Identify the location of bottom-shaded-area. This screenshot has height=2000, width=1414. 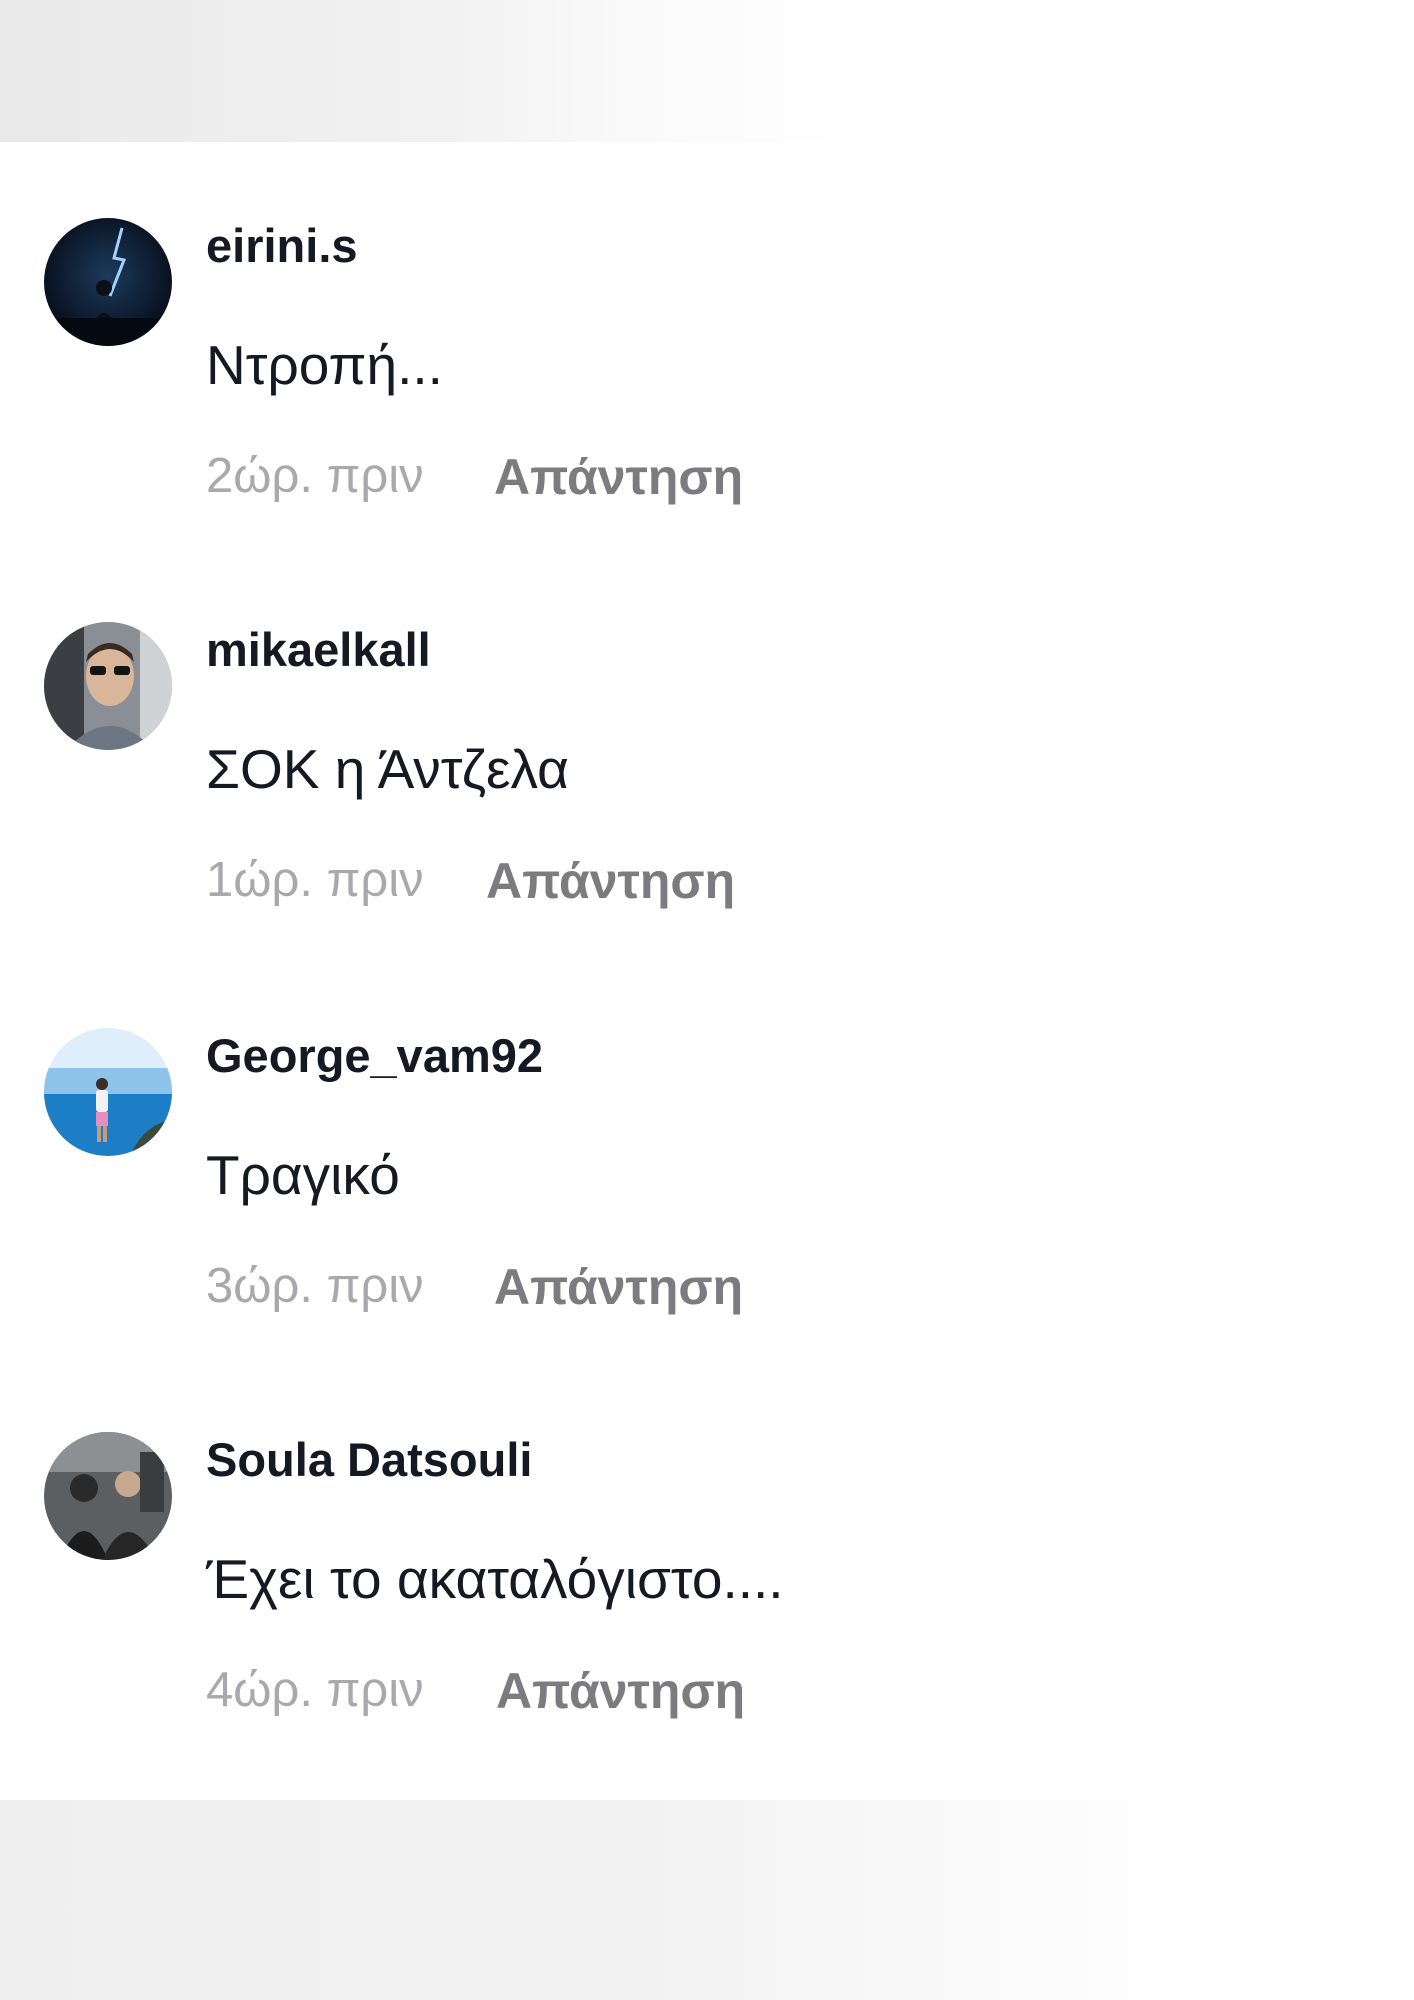
(707, 1900).